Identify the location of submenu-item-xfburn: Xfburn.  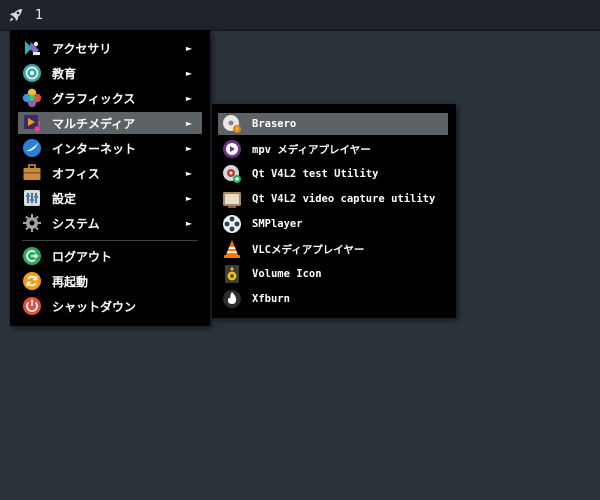
(333, 299).